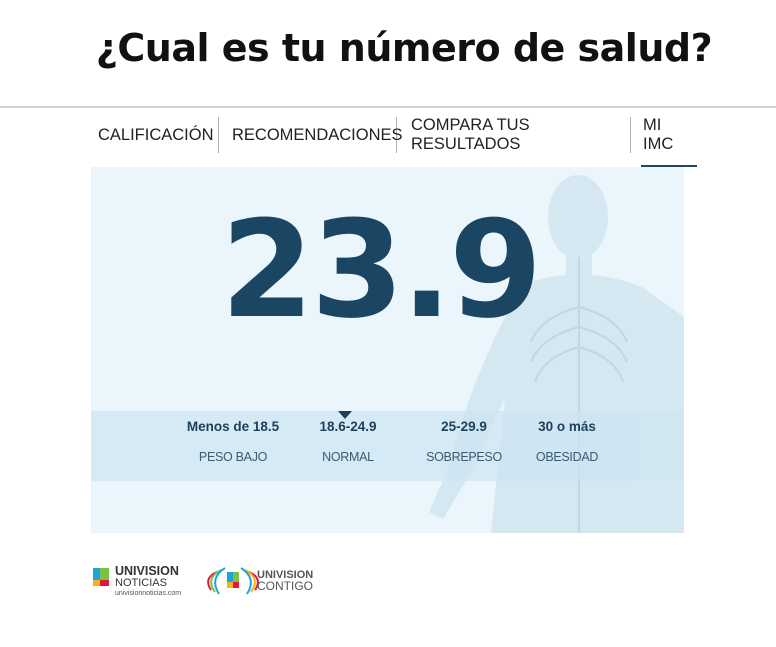  What do you see at coordinates (381, 270) in the screenshot?
I see `bmi-value: 23.9` at bounding box center [381, 270].